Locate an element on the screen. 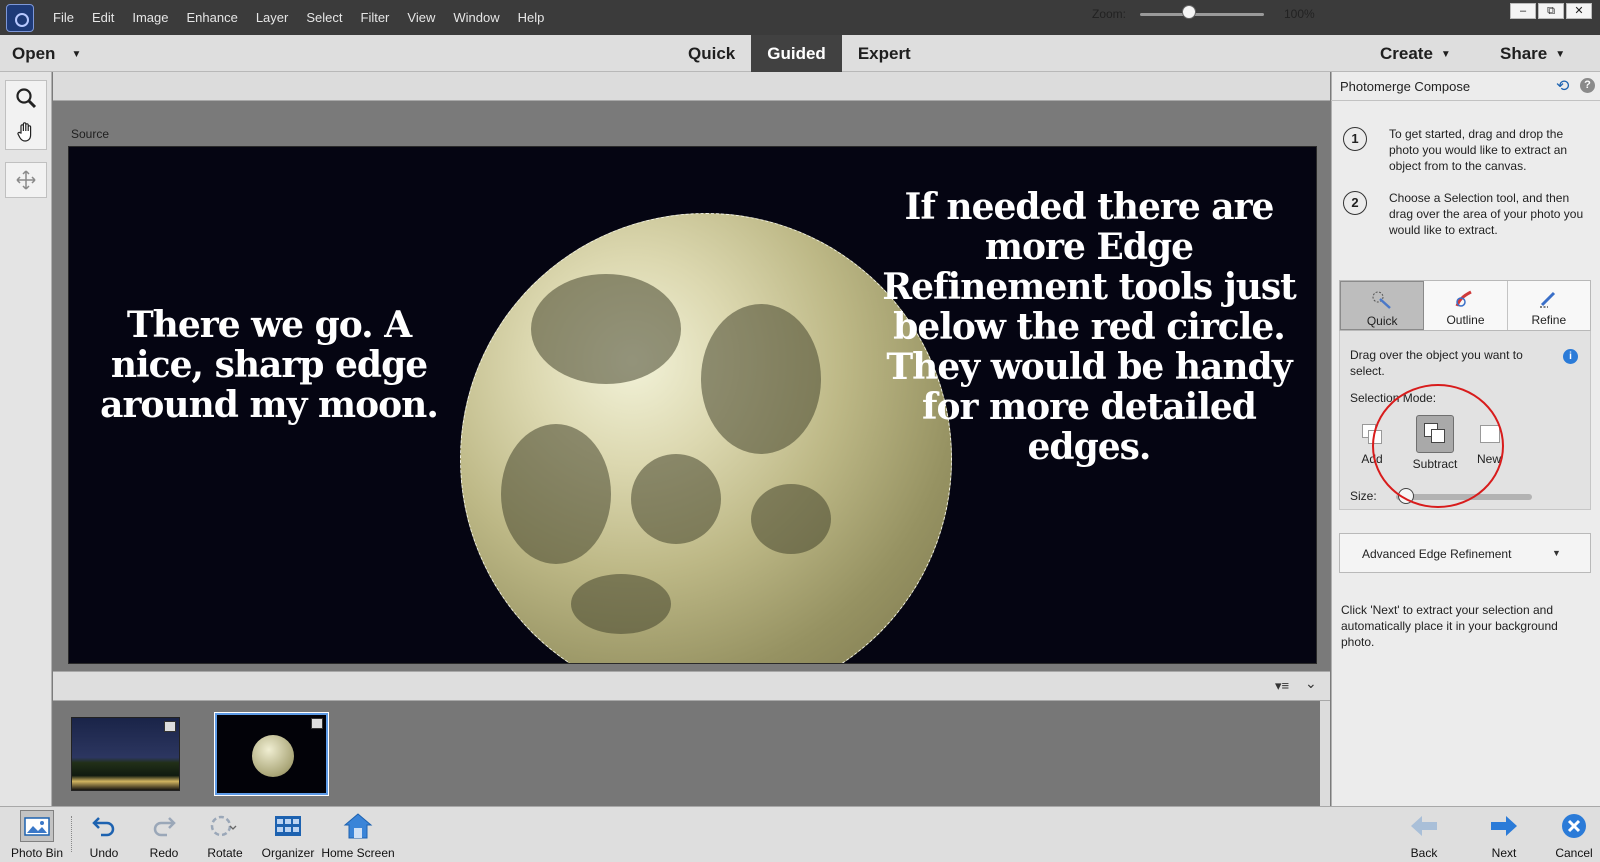  mode-tabs: Quick Guided Expert is located at coordinates (799, 53).